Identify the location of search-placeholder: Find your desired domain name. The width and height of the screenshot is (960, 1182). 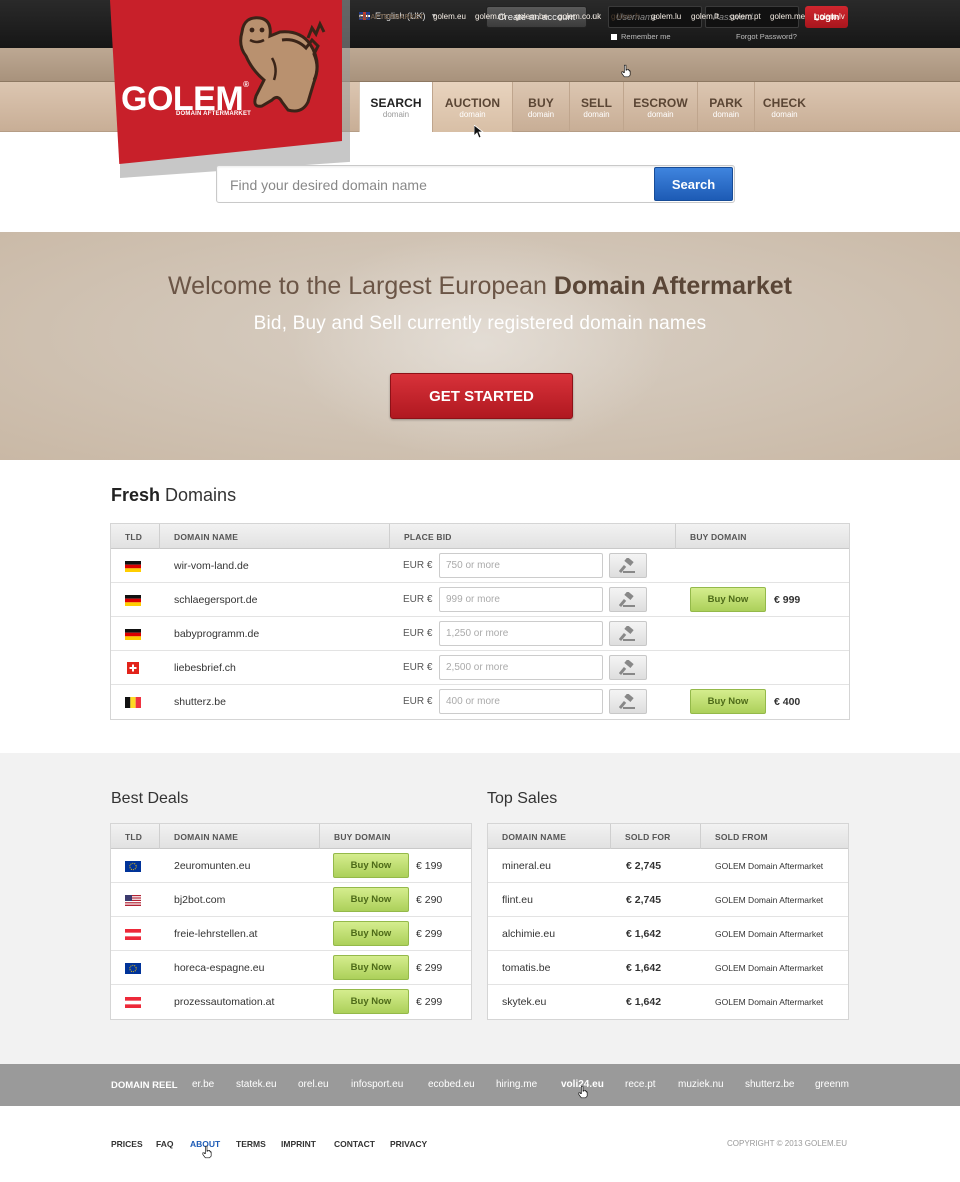
(328, 185).